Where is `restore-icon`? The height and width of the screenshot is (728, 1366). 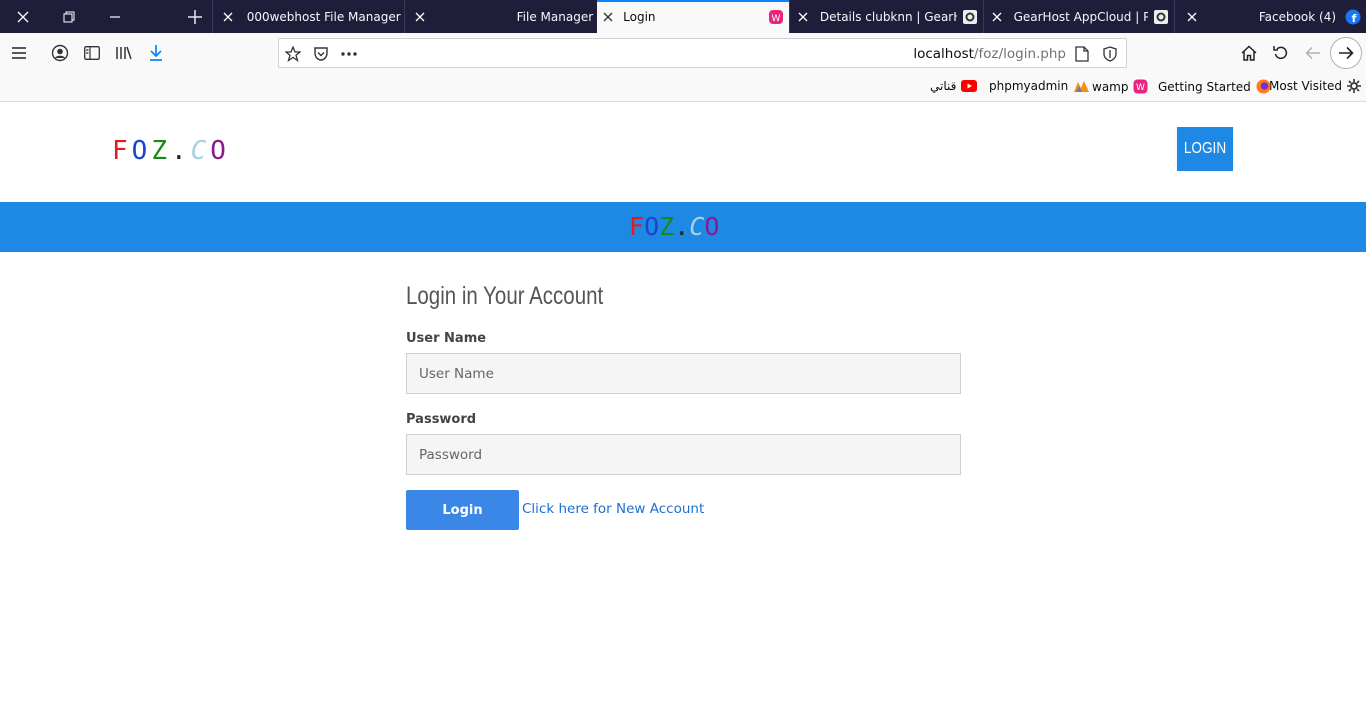 restore-icon is located at coordinates (69, 16).